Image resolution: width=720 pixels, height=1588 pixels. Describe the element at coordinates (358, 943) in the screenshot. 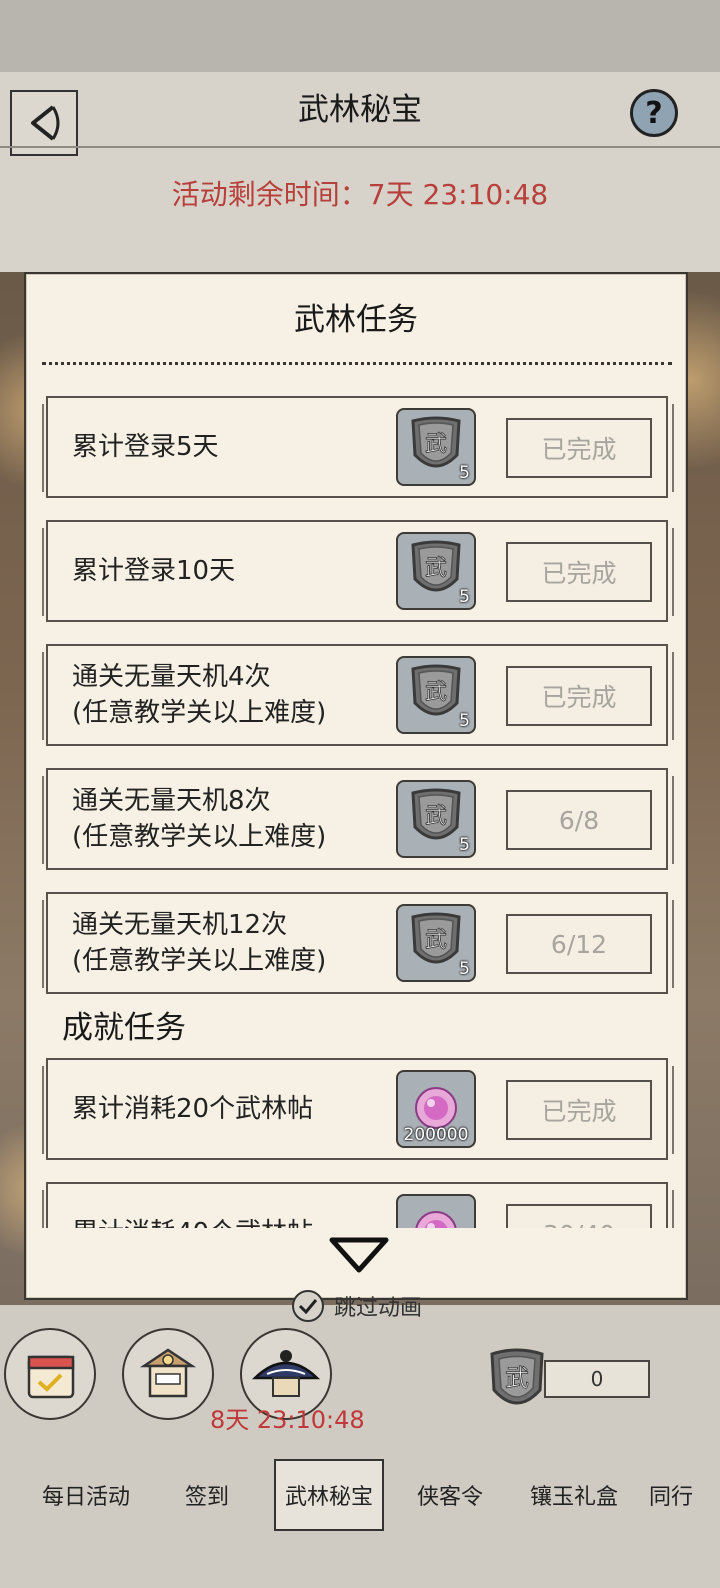

I see `task-row: 通关无量天机12次 (任意教学关以上难度) 武 5 6/12` at that location.